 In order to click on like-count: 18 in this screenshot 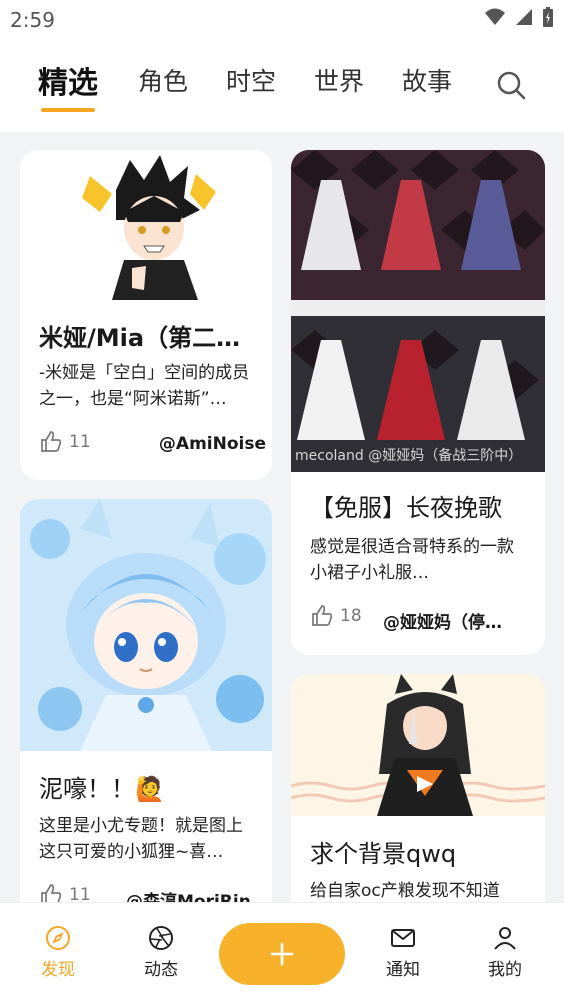, I will do `click(351, 616)`.